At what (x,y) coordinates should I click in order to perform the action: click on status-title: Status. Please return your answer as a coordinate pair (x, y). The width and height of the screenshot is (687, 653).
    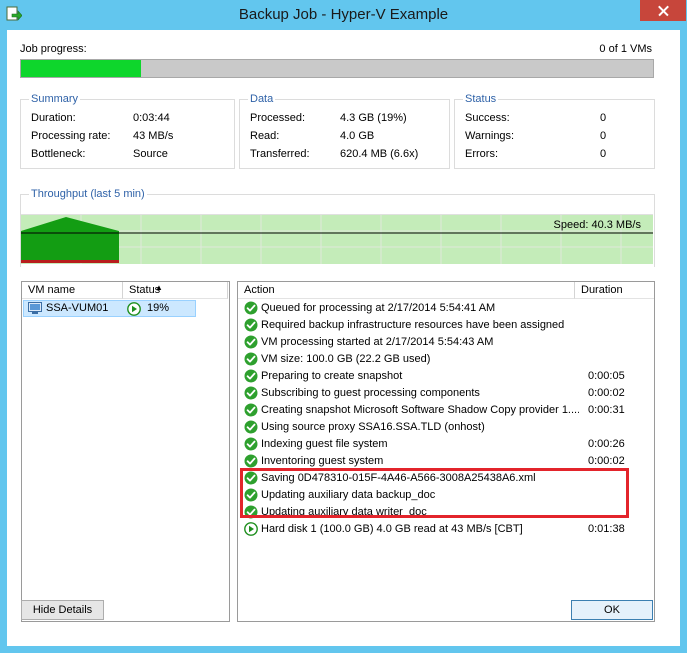
    Looking at the image, I should click on (481, 99).